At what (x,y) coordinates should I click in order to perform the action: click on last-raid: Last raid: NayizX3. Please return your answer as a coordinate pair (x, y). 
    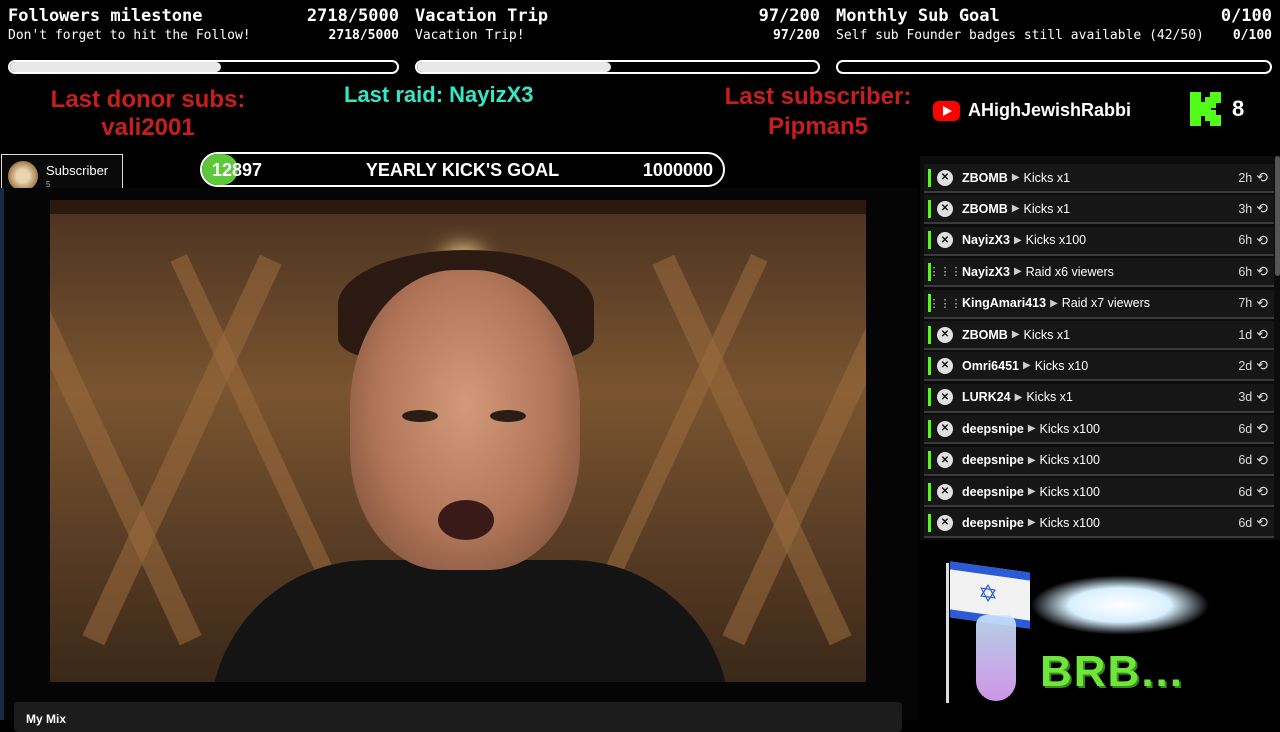
    Looking at the image, I should click on (439, 94).